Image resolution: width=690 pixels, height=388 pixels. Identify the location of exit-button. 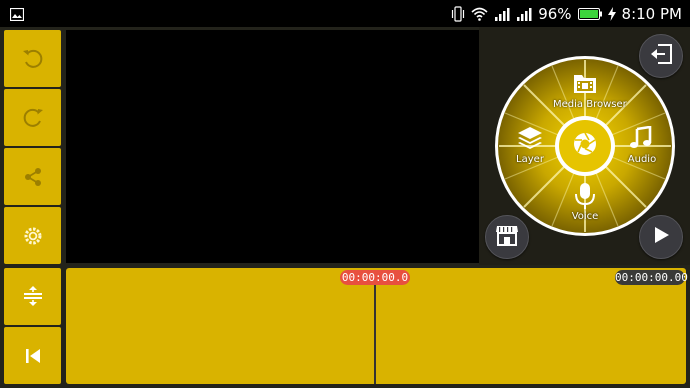
(661, 56).